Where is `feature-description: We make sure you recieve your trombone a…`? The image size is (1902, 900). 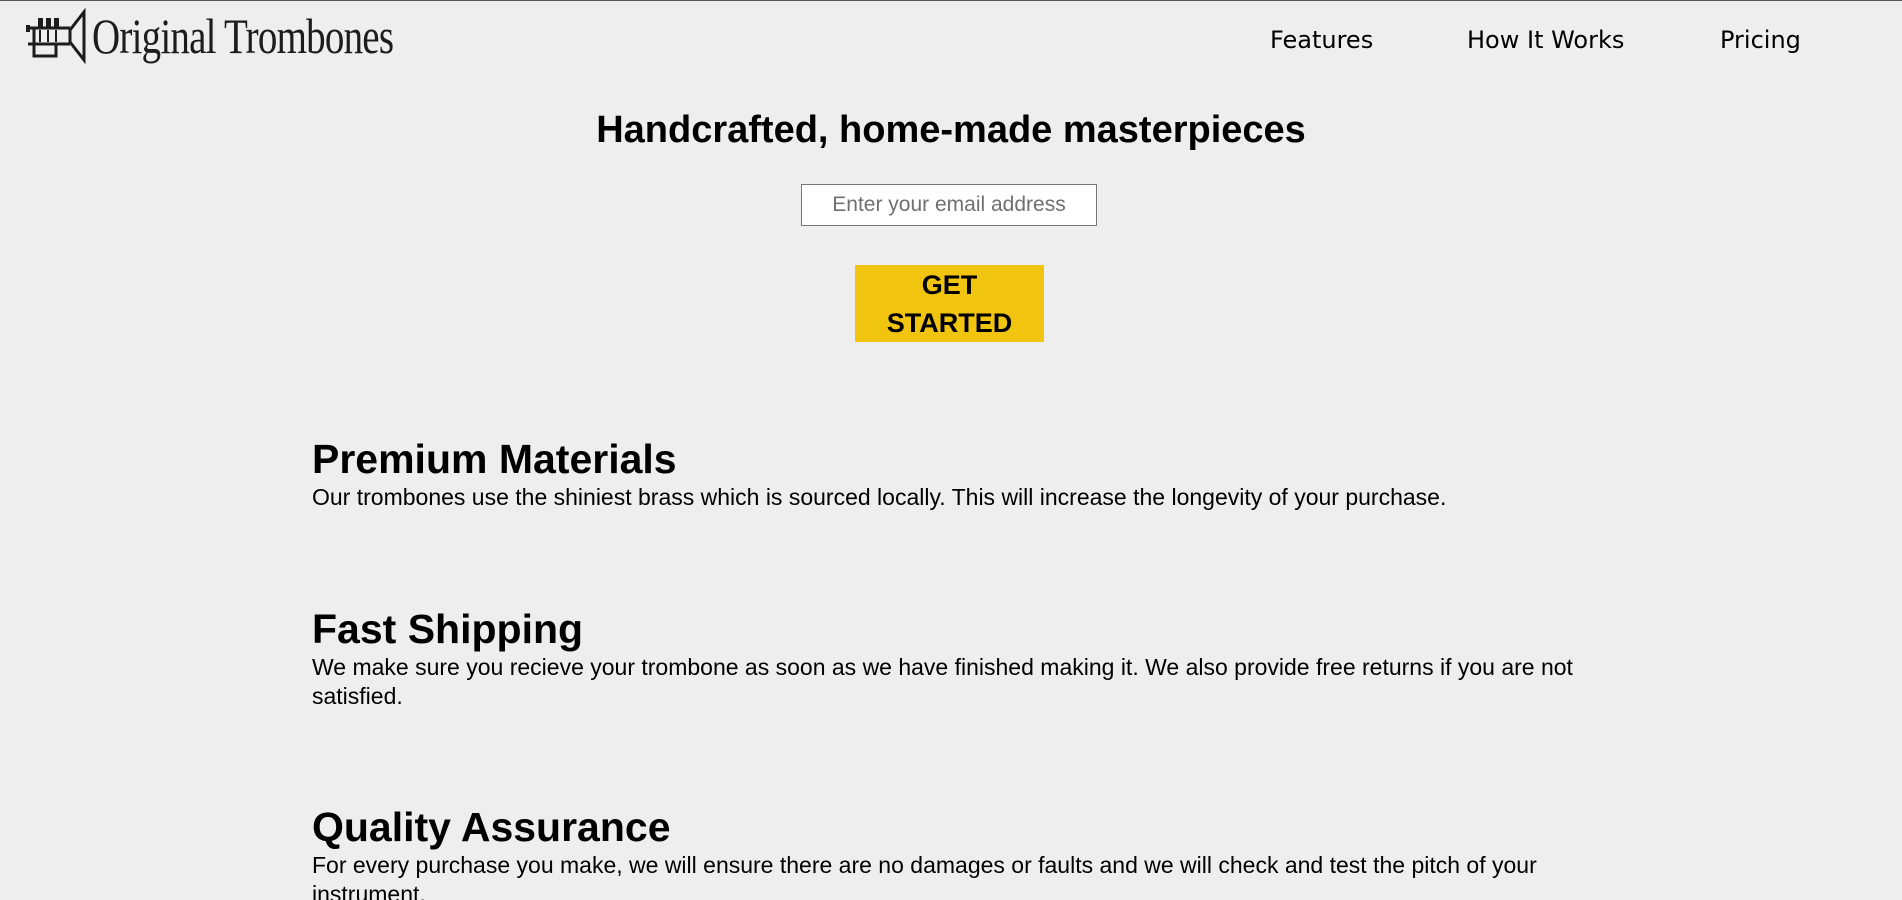 feature-description: We make sure you recieve your trombone a… is located at coordinates (942, 681).